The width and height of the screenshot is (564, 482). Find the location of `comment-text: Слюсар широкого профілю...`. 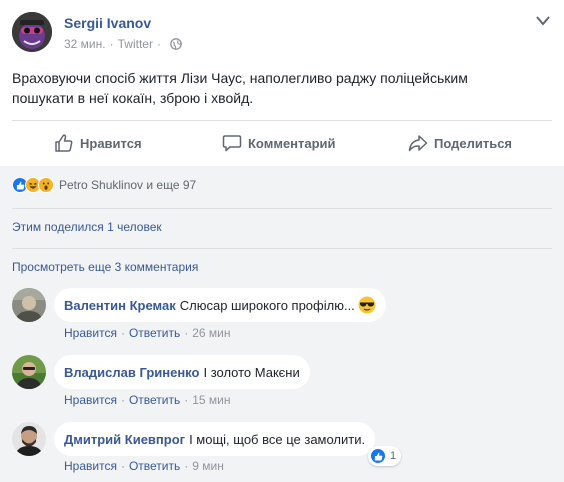

comment-text: Слюсар широкого профілю... is located at coordinates (267, 305).